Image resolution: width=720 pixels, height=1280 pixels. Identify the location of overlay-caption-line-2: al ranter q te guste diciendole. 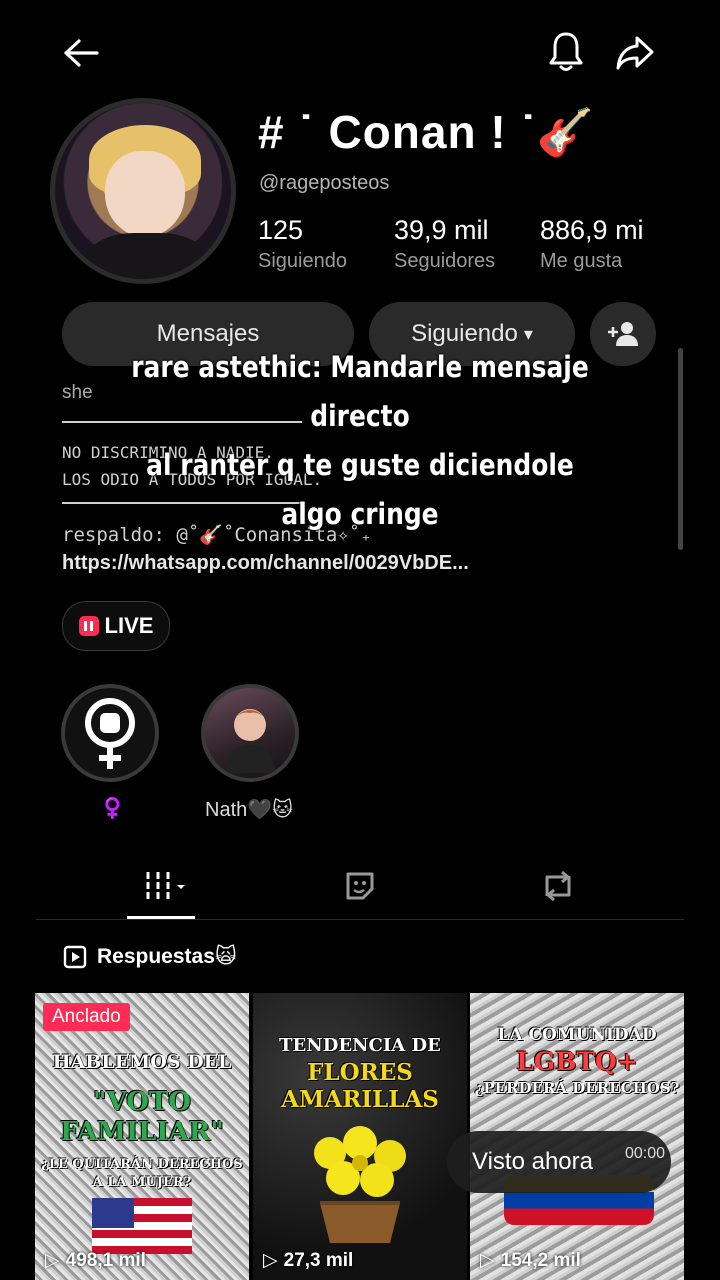
(360, 465).